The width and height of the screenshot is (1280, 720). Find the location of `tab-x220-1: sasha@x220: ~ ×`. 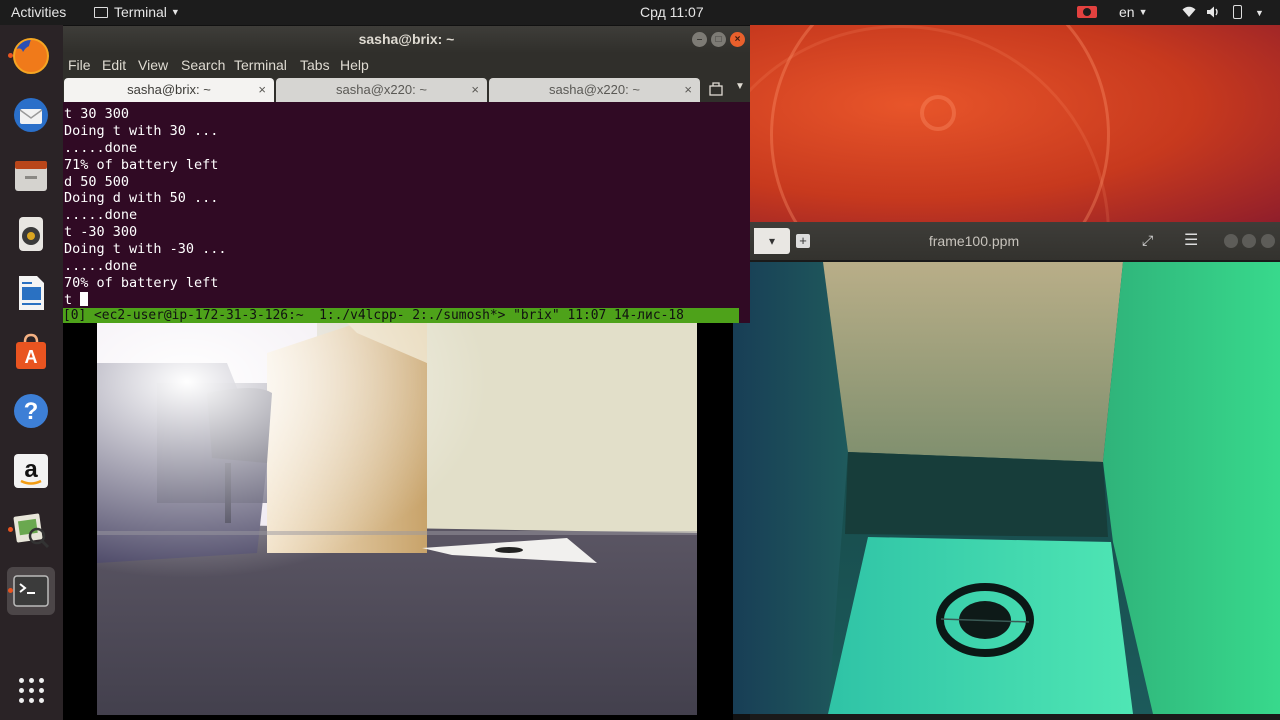

tab-x220-1: sasha@x220: ~ × is located at coordinates (381, 90).